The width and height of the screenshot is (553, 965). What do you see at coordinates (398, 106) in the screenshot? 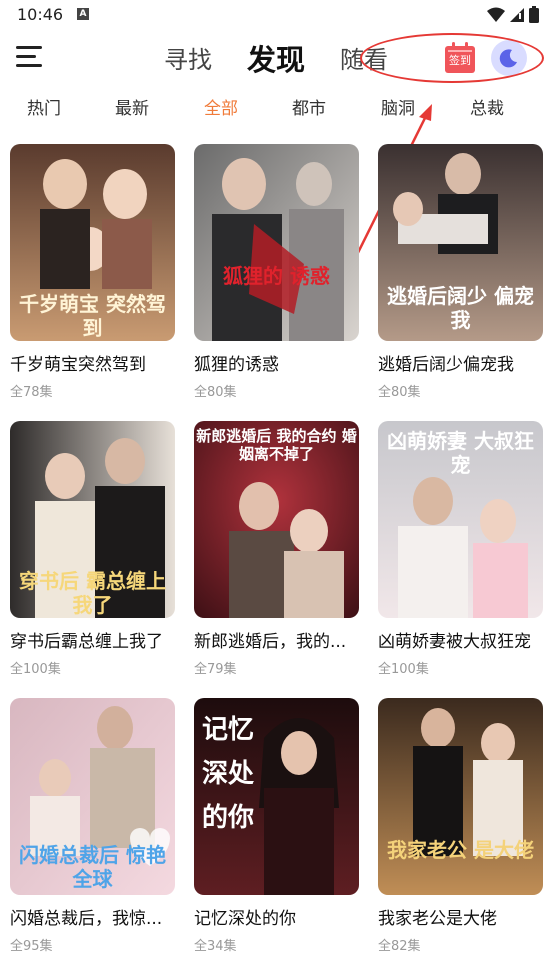
I see `category-fantasy: 脑洞` at bounding box center [398, 106].